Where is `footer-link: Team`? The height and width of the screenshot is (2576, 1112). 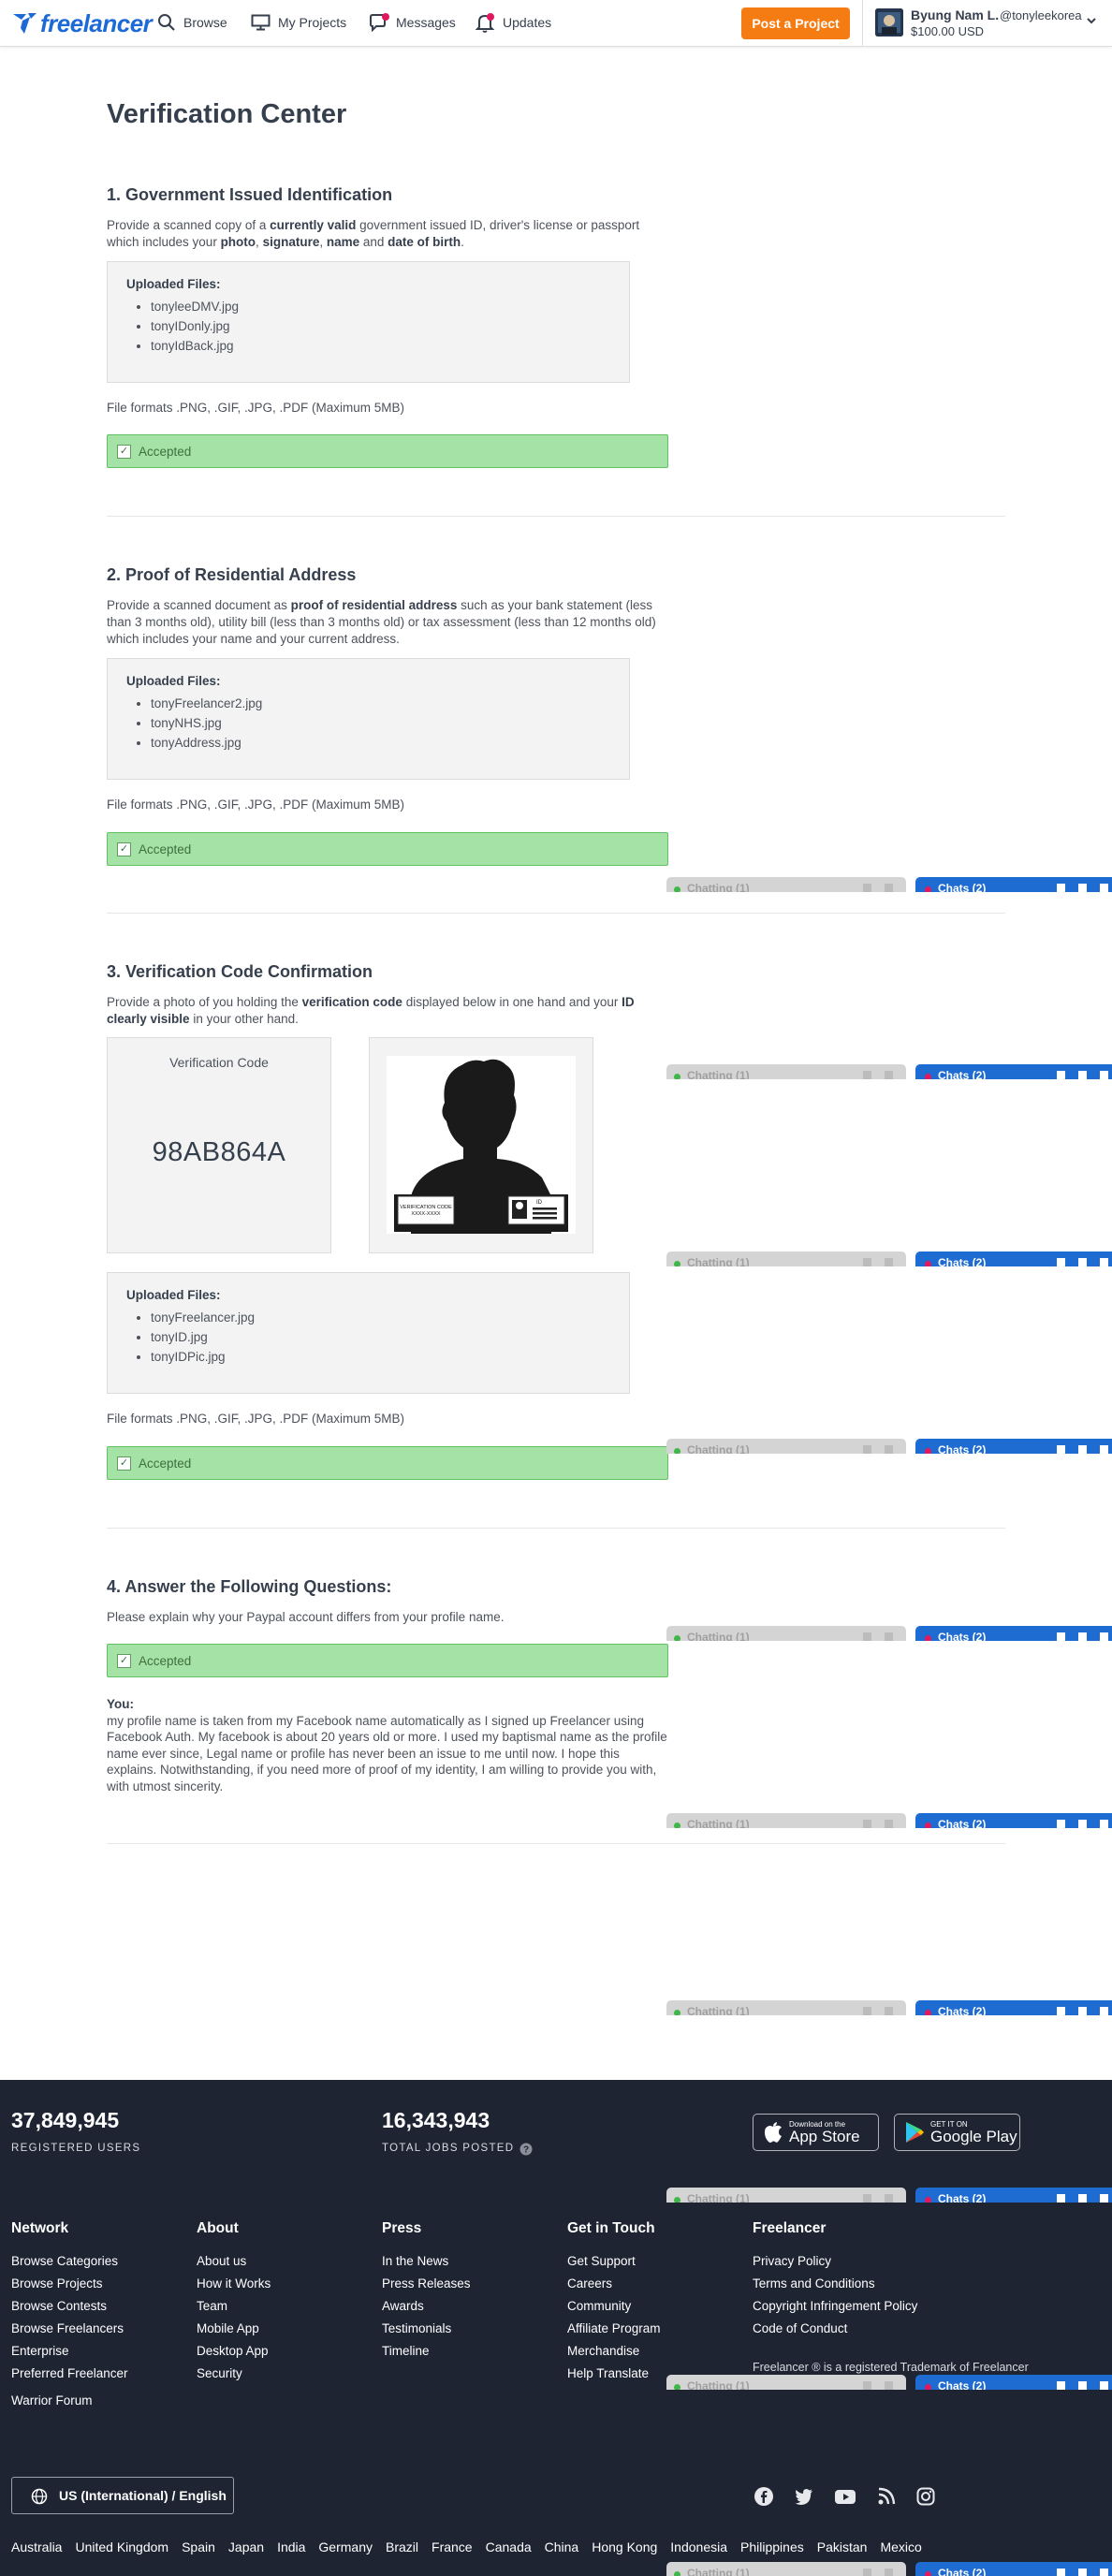
footer-link: Team is located at coordinates (234, 2309).